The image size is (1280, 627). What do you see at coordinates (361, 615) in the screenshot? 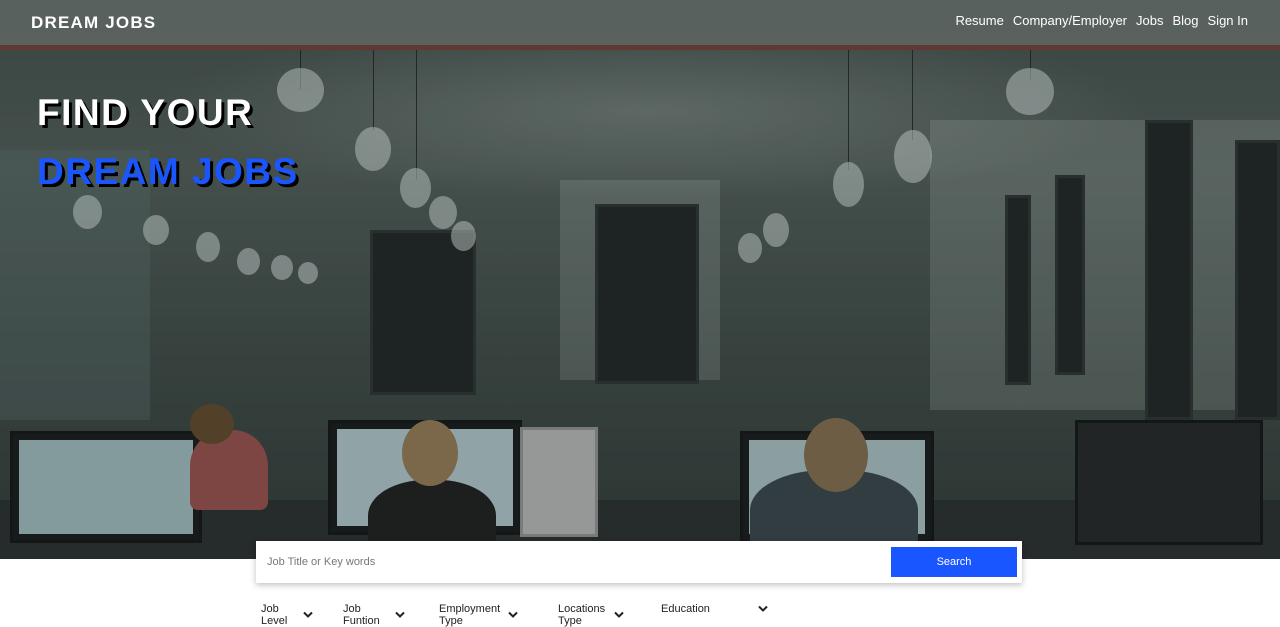
I see `filter-label: Job Funtion` at bounding box center [361, 615].